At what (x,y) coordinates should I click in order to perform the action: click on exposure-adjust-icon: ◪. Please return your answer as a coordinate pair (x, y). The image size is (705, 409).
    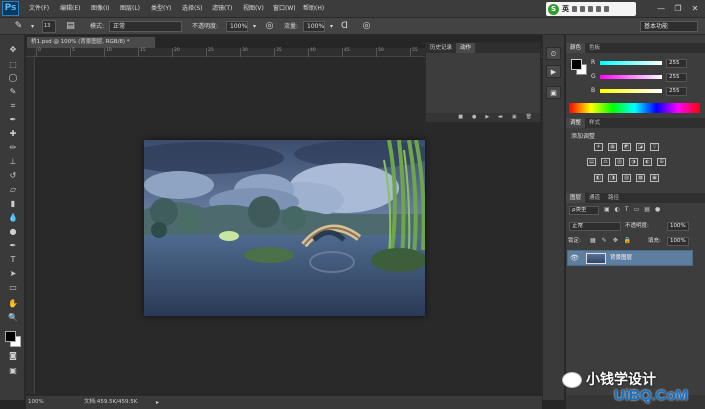
    Looking at the image, I should click on (640, 147).